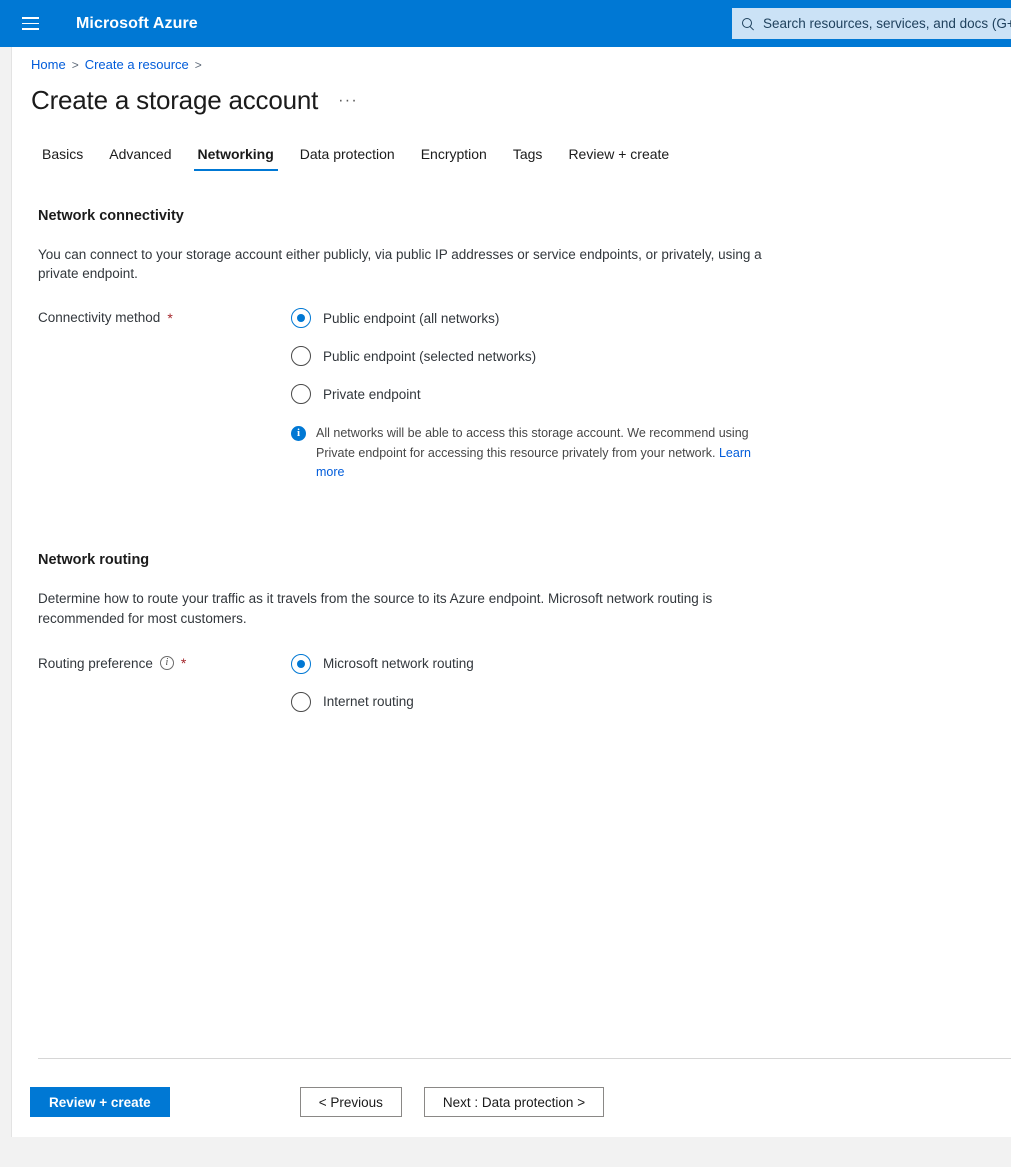  I want to click on review-create-button: Review + create, so click(100, 1102).